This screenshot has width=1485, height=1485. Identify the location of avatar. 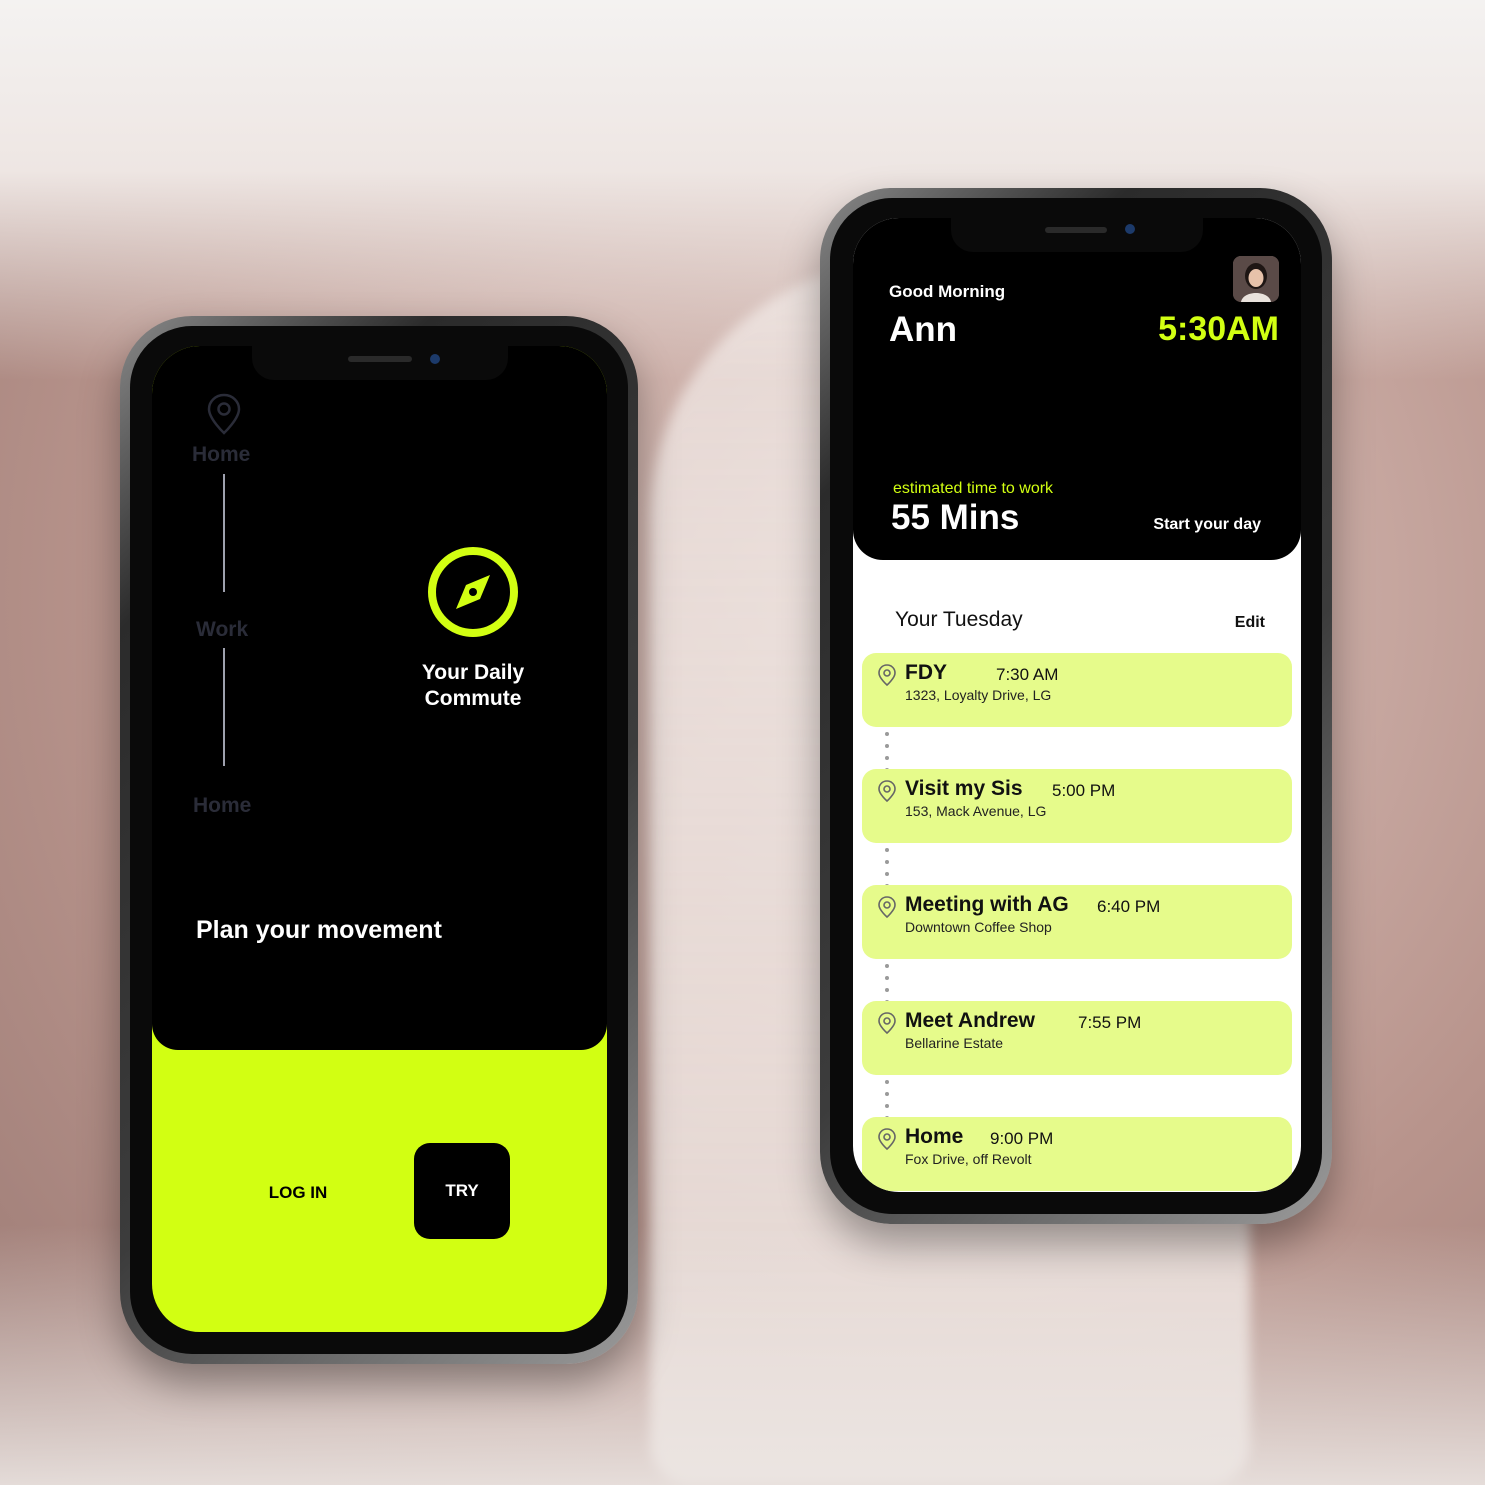
(1256, 279).